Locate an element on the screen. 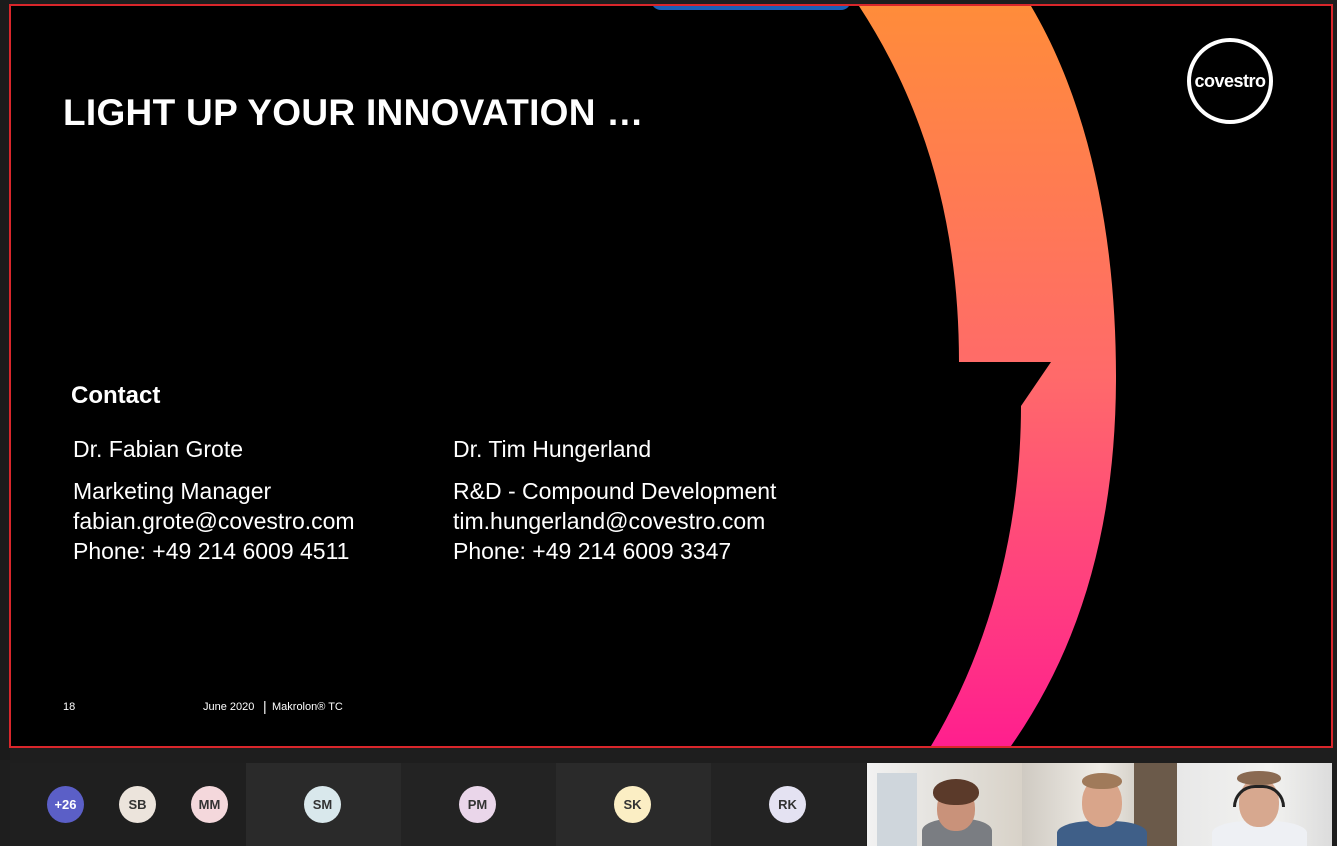 The image size is (1337, 846). contact-name: Dr. Tim Hungerland is located at coordinates (552, 449).